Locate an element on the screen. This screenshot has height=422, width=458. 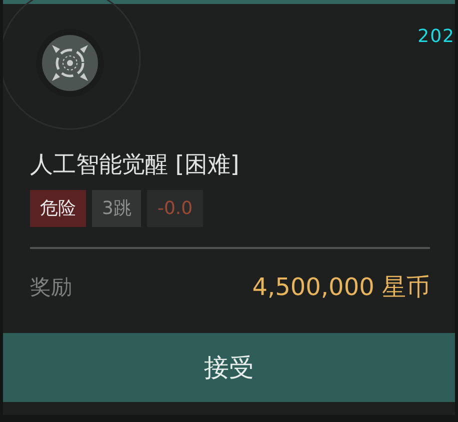
jumps-tag: 3跳 is located at coordinates (117, 208).